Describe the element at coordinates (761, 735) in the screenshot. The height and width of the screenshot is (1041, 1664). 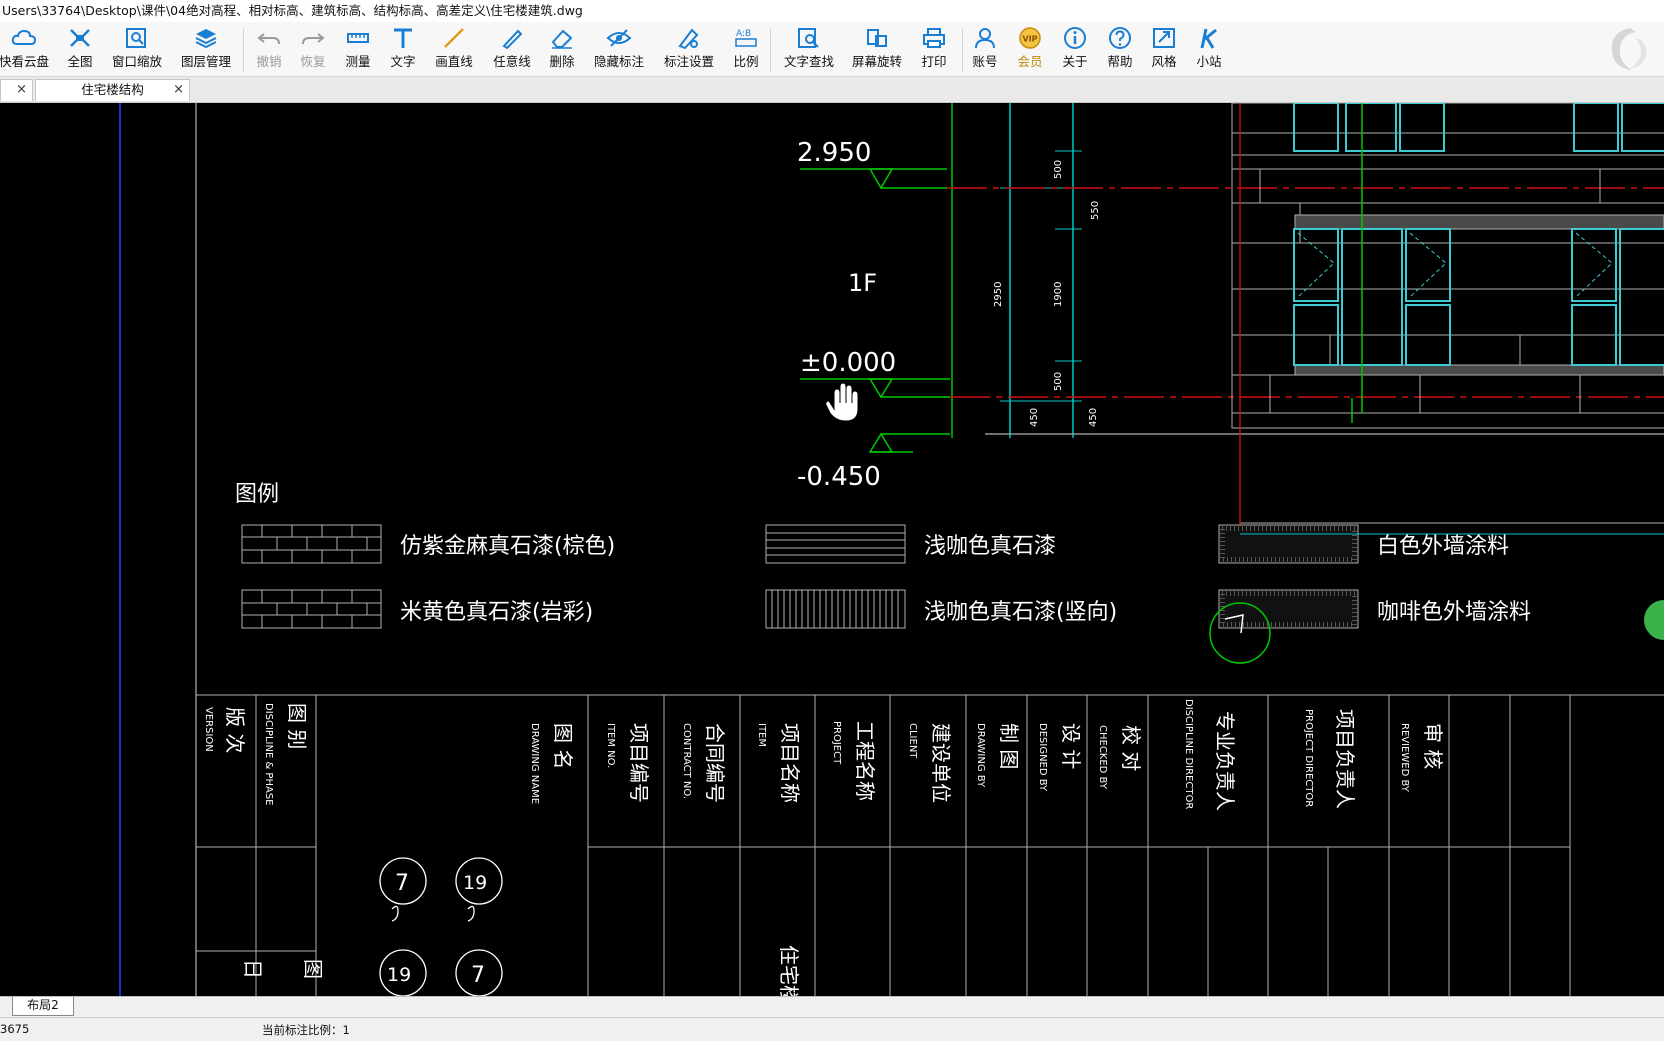
I see `title-block-cell: ITEM` at that location.